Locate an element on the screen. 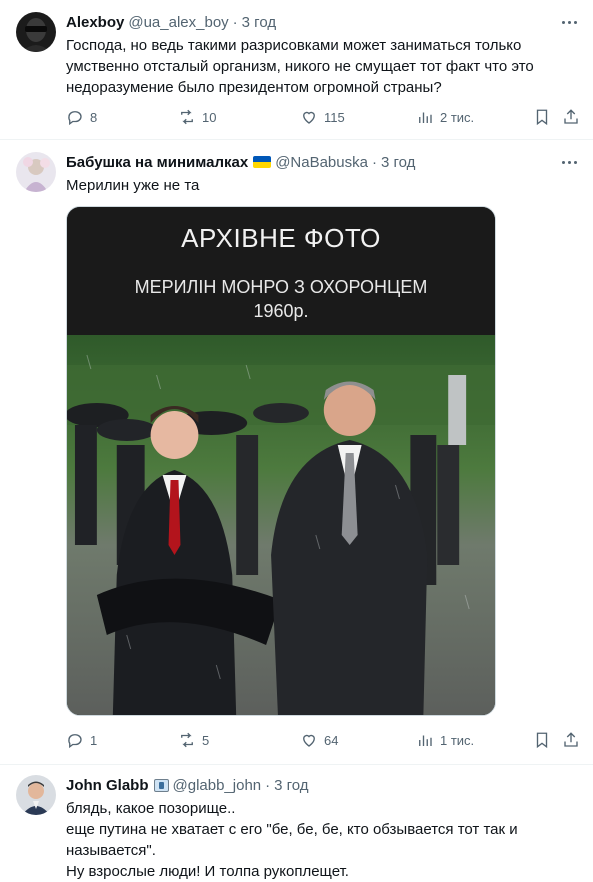 This screenshot has height=882, width=593. like-button: 64 is located at coordinates (319, 740).